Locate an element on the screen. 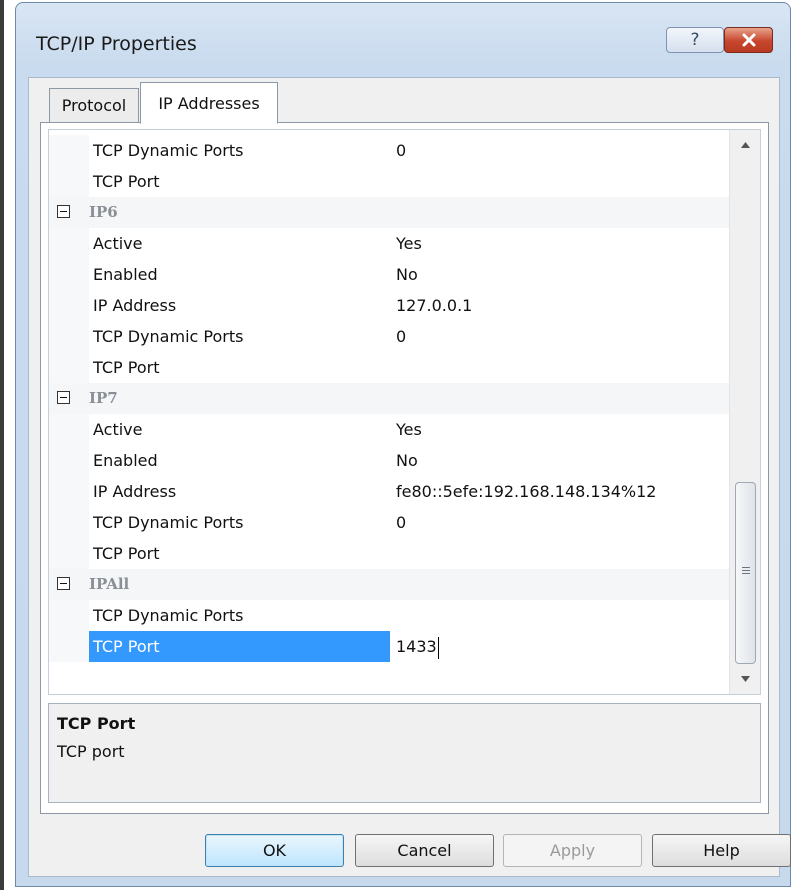 This screenshot has height=890, width=793. property-row-selected: TCP Port 1433 is located at coordinates (389, 646).